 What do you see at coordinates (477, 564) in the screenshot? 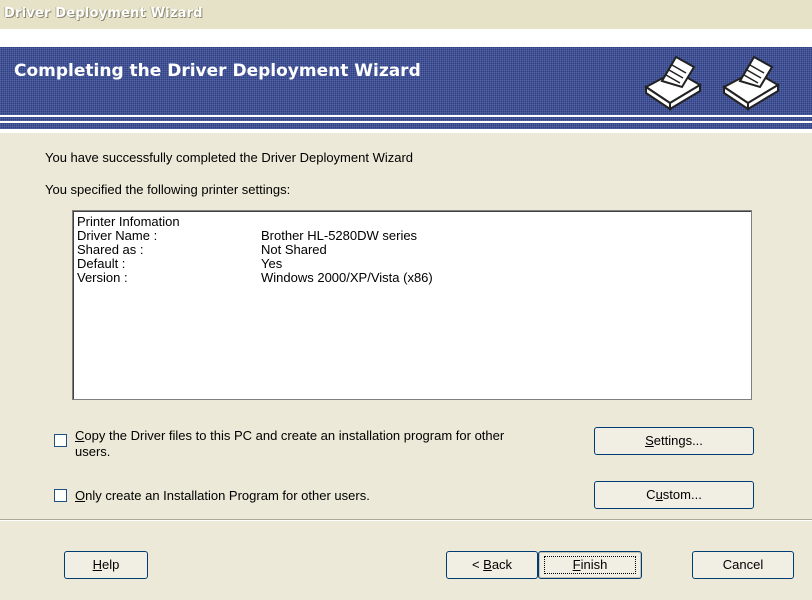
I see `back-label-pre: <` at bounding box center [477, 564].